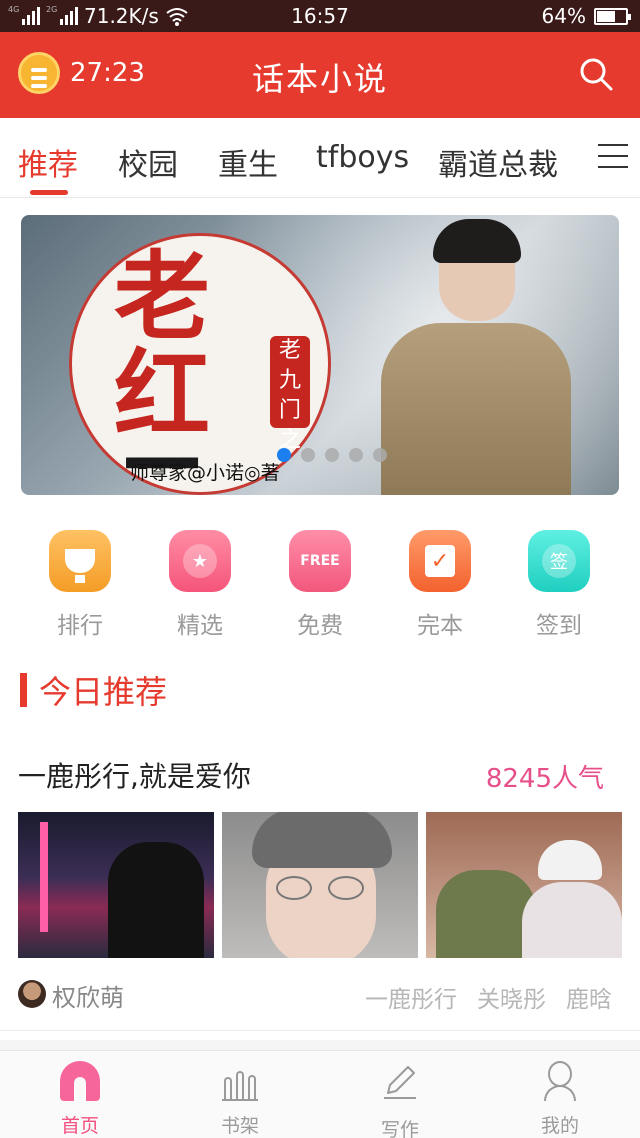 The height and width of the screenshot is (1138, 640). I want to click on home-icon, so click(80, 1081).